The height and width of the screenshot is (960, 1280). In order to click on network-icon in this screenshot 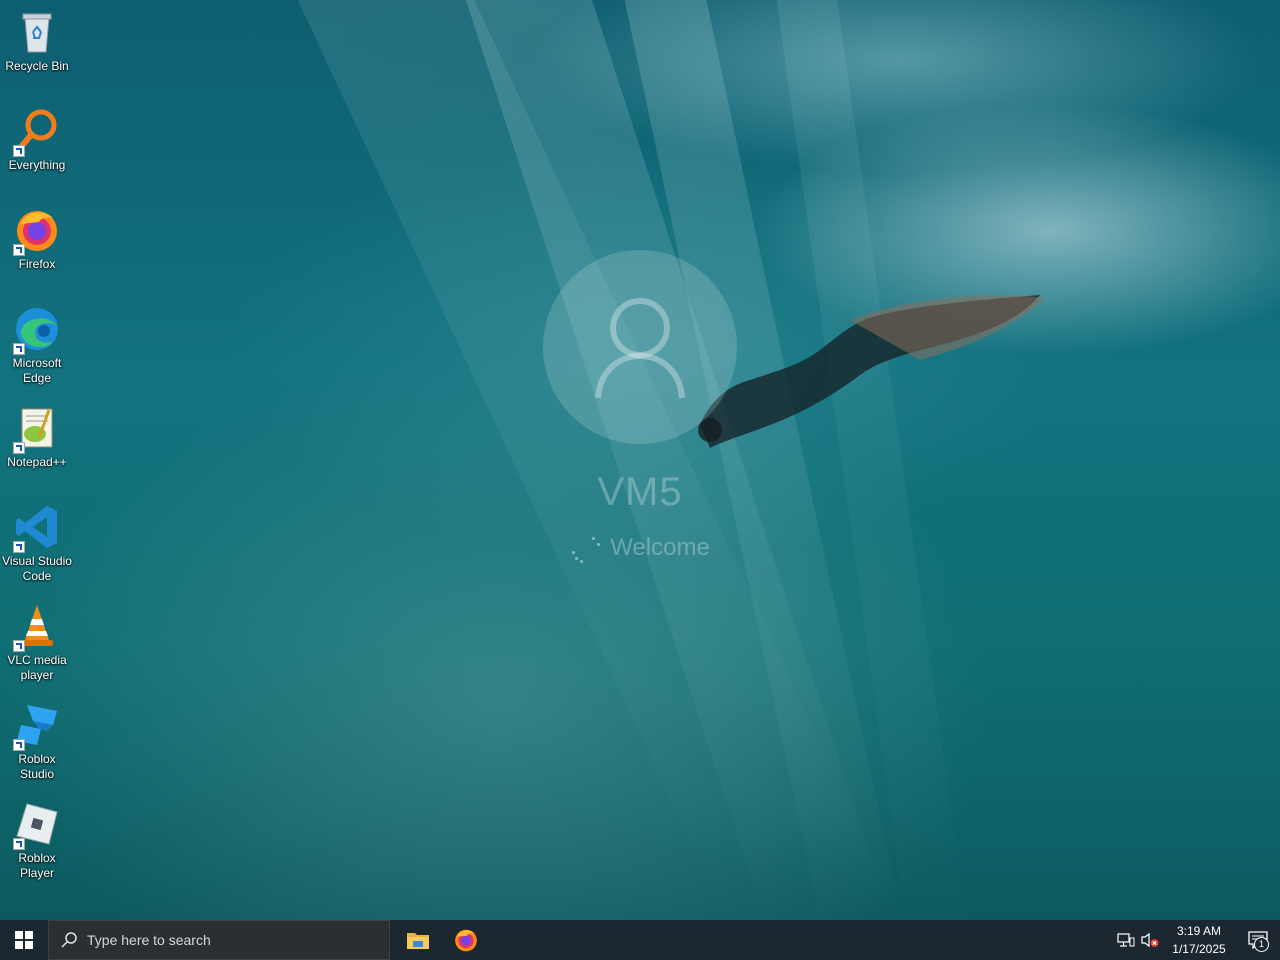, I will do `click(1126, 940)`.